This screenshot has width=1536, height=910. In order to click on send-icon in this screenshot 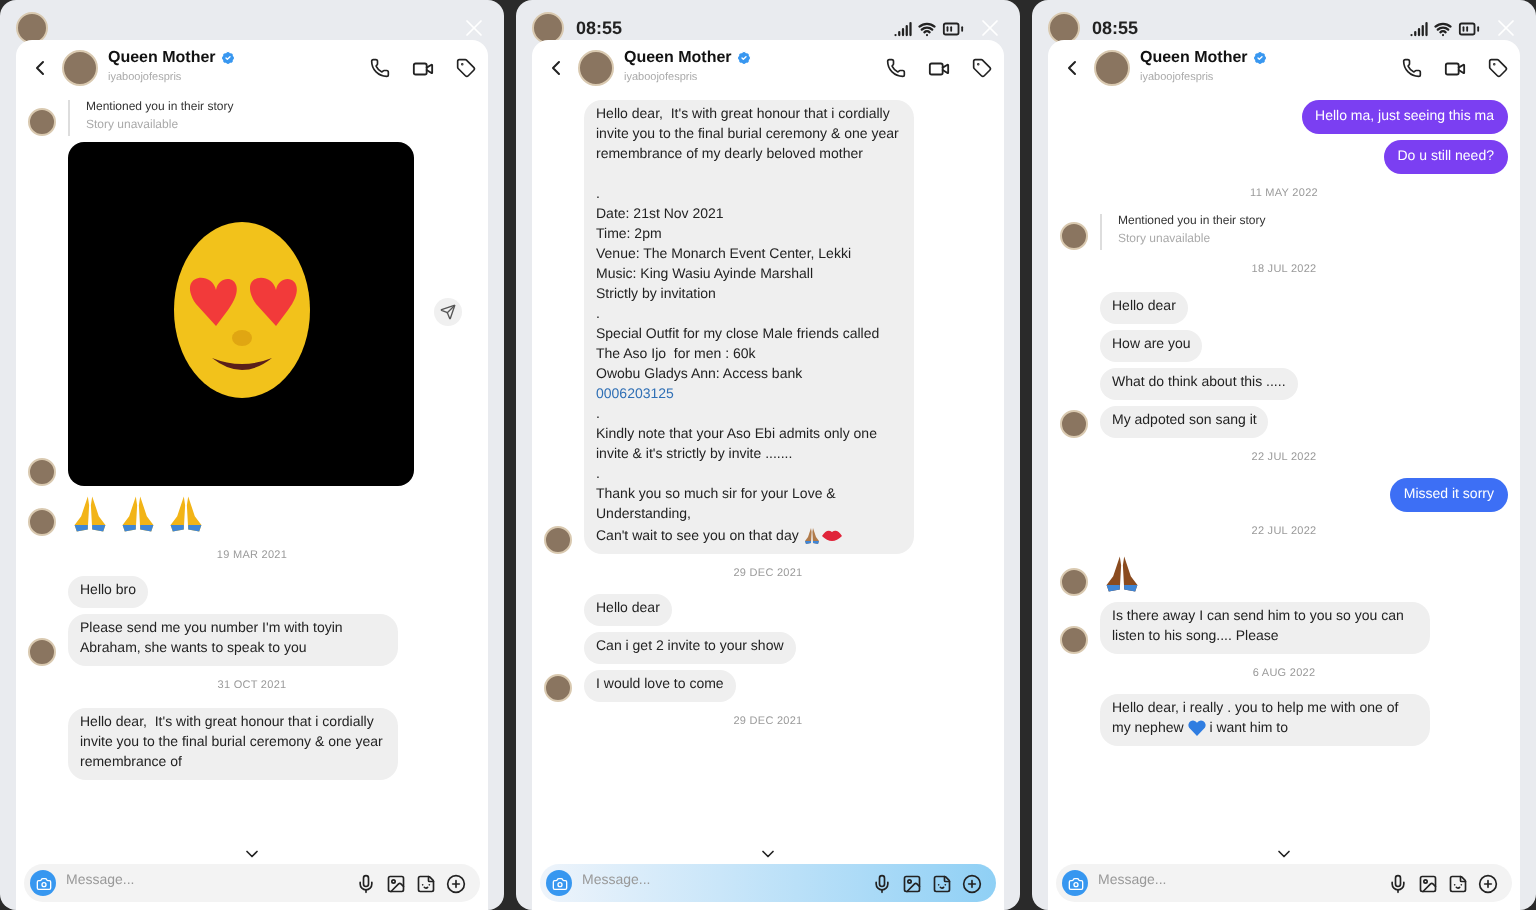, I will do `click(448, 312)`.